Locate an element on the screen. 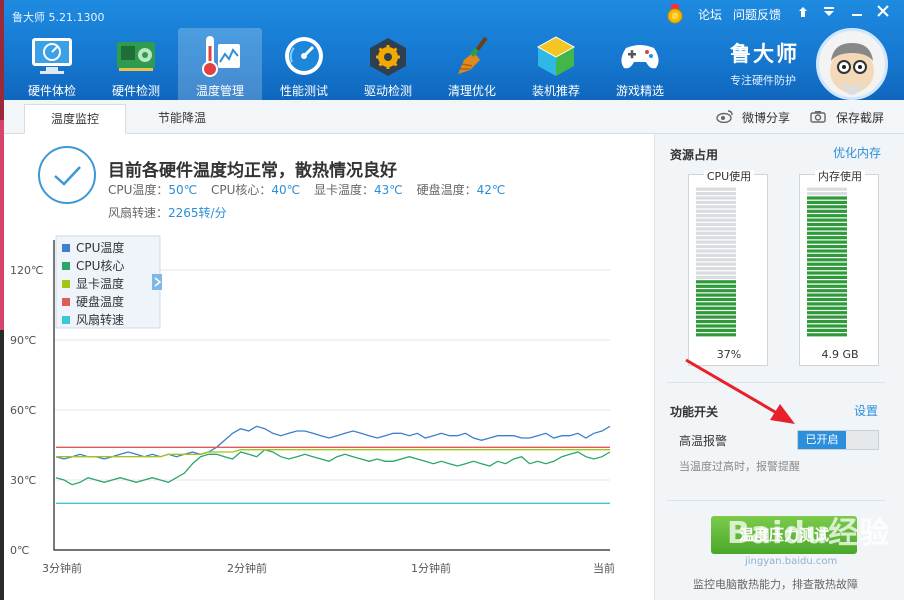  y-tick-label: 60℃ is located at coordinates (23, 410).